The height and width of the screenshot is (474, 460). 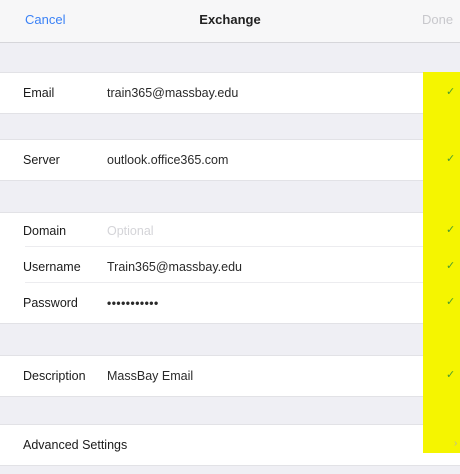 I want to click on email-field: train365@massbay.edu, so click(x=172, y=93).